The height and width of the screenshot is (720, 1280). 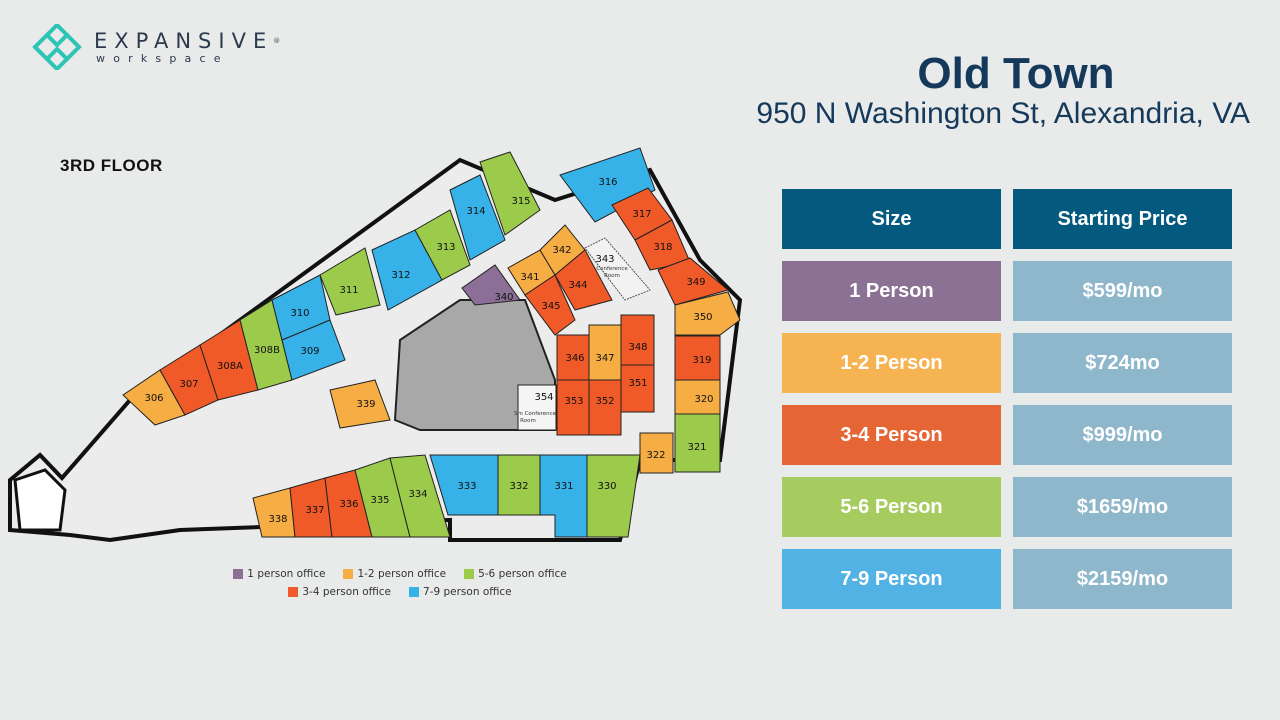 I want to click on svg-text: 310, so click(x=299, y=313).